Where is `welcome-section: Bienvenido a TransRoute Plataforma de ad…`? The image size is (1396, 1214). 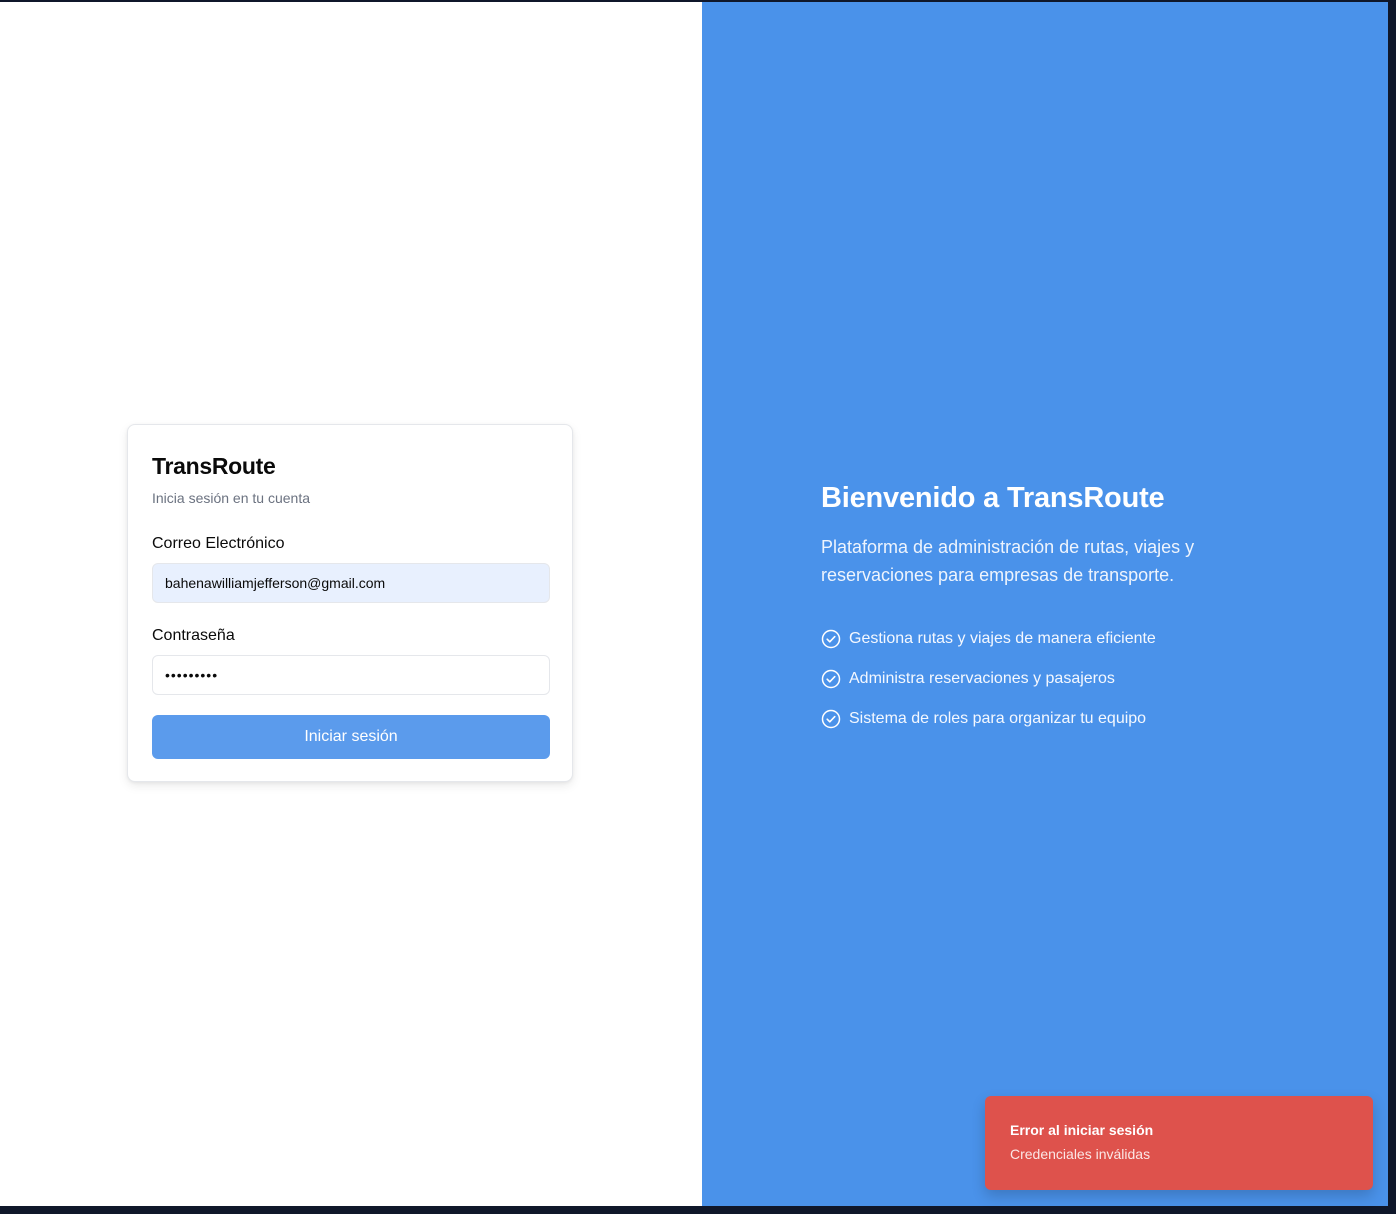
welcome-section: Bienvenido a TransRoute Plataforma de ad… is located at coordinates (1031, 610).